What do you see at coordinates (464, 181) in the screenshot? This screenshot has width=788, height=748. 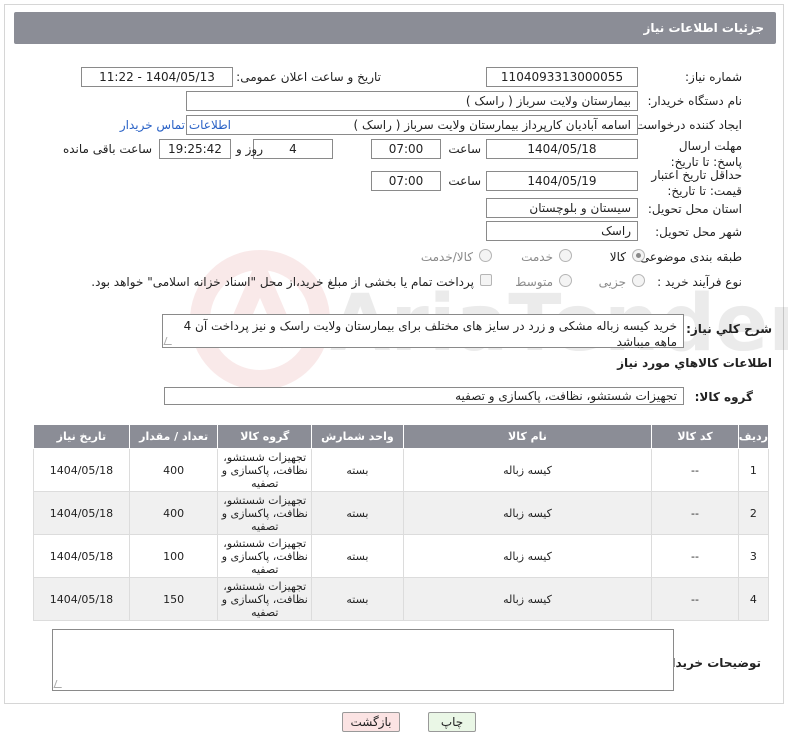 I see `validity-time-label: ساعت` at bounding box center [464, 181].